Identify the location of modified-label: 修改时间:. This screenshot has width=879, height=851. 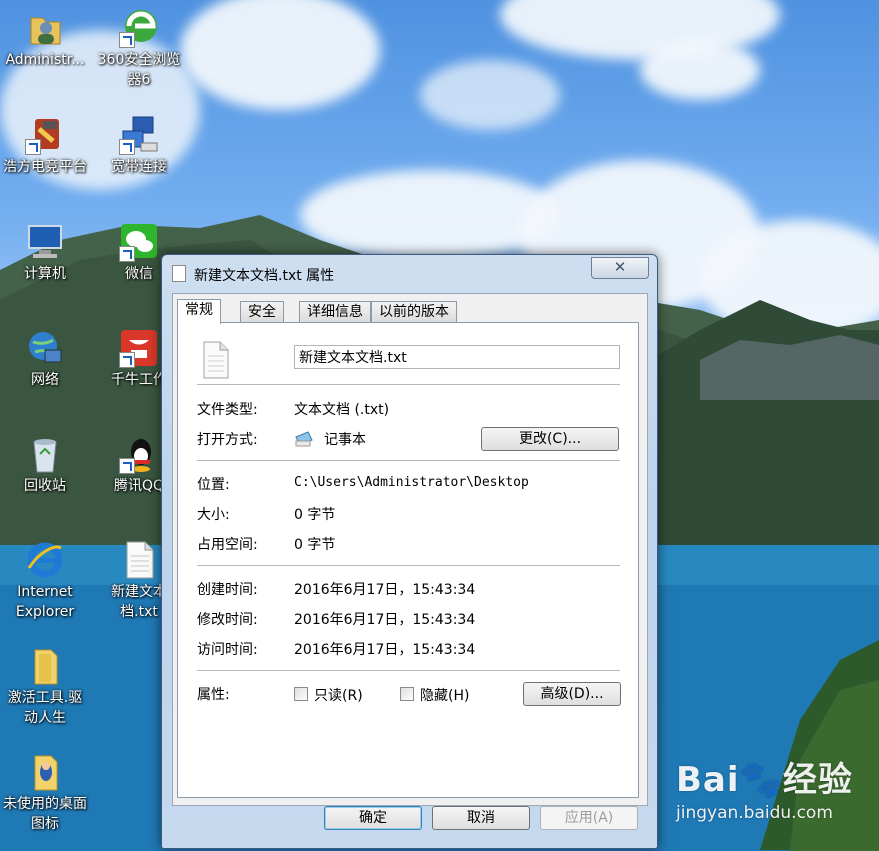
(227, 620).